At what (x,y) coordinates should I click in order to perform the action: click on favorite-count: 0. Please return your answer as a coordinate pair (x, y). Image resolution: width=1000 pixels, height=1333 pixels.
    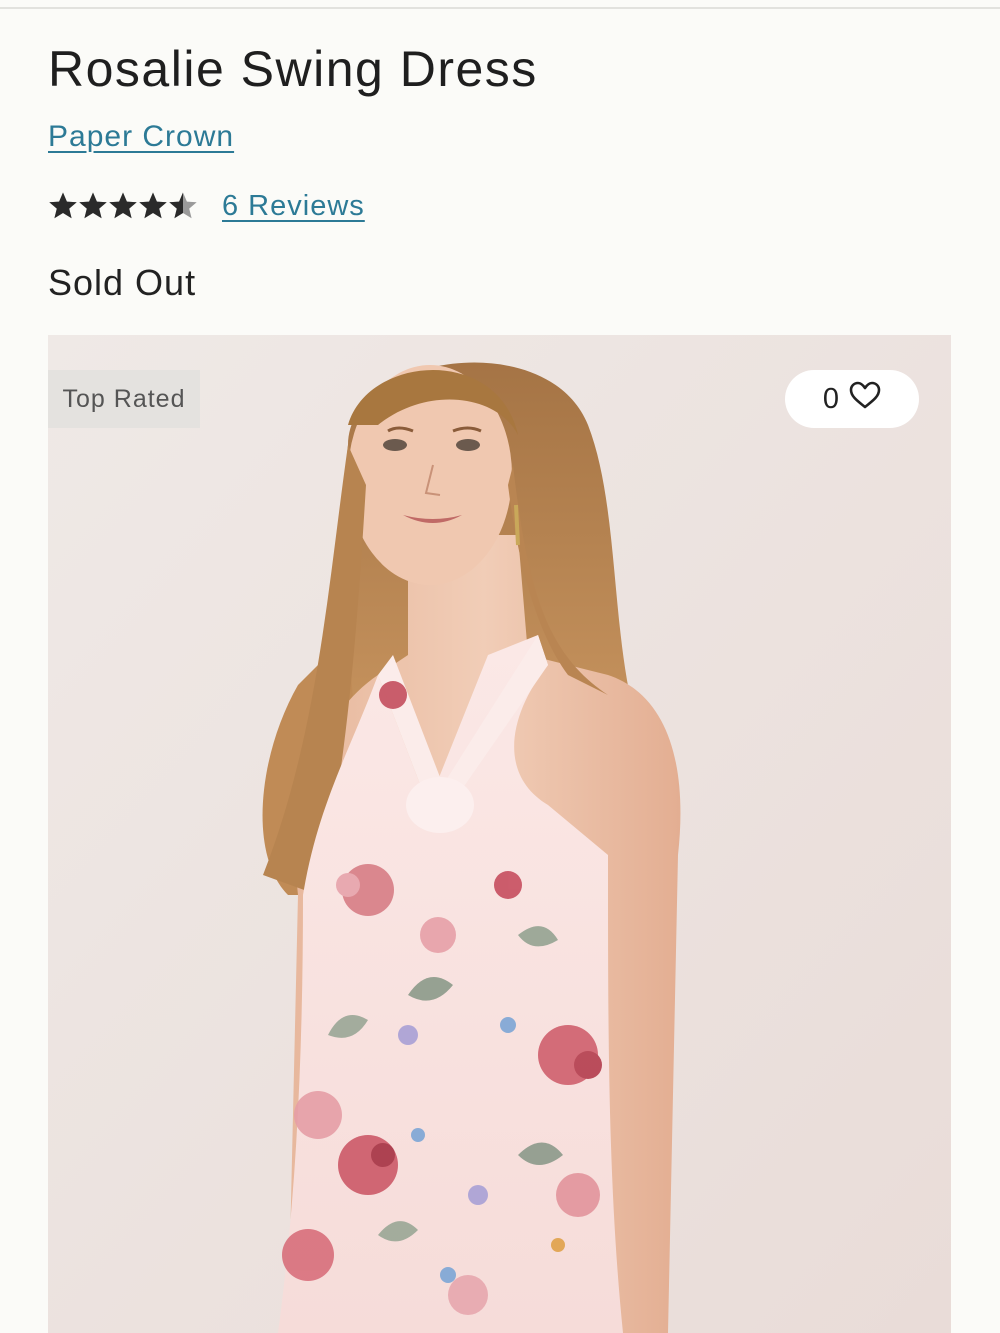
    Looking at the image, I should click on (831, 398).